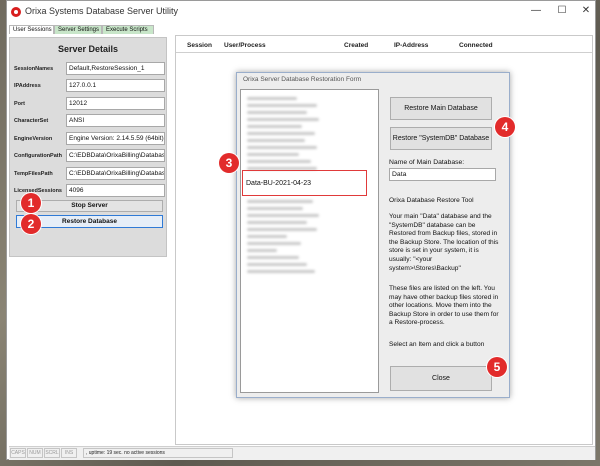  Describe the element at coordinates (115, 173) in the screenshot. I see `temp-files-path-field: C:\EDBData\OrixaBilling\Database` at that location.